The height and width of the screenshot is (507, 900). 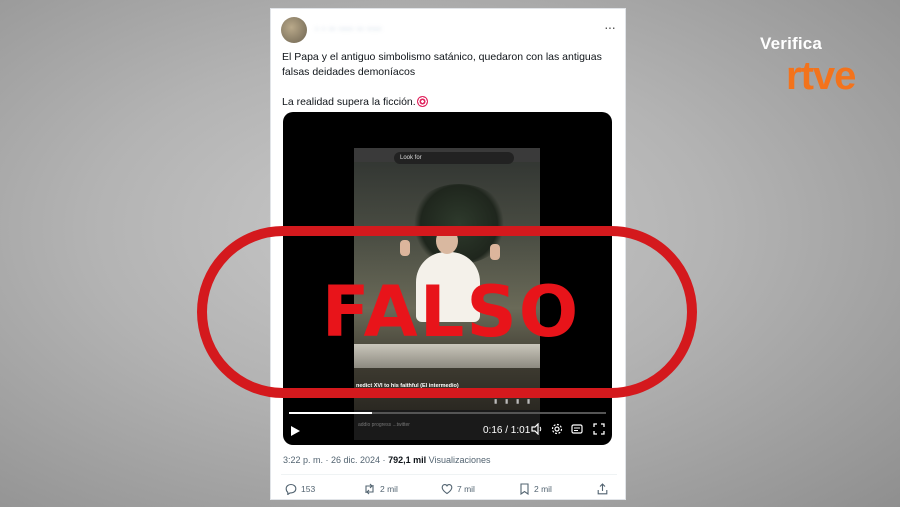 I want to click on repost-icon, so click(x=369, y=489).